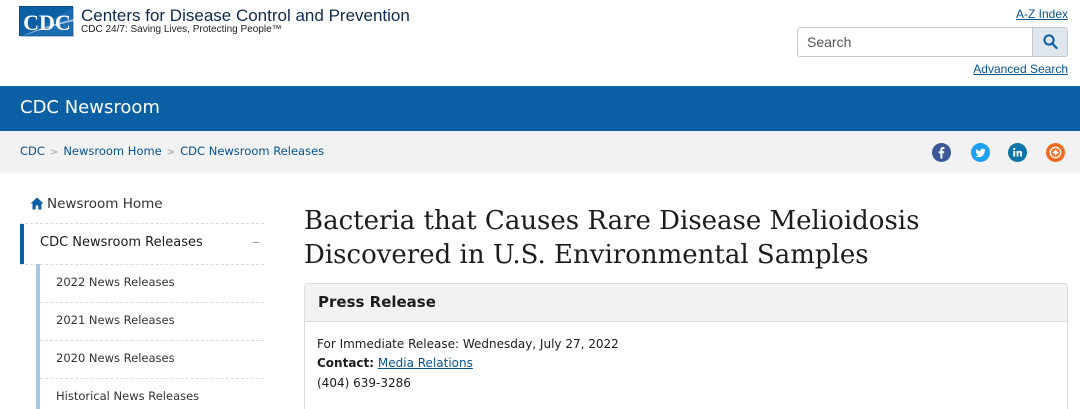 The image size is (1080, 409). What do you see at coordinates (112, 151) in the screenshot?
I see `breadcrumb-newsroom-home: Newsroom Home` at bounding box center [112, 151].